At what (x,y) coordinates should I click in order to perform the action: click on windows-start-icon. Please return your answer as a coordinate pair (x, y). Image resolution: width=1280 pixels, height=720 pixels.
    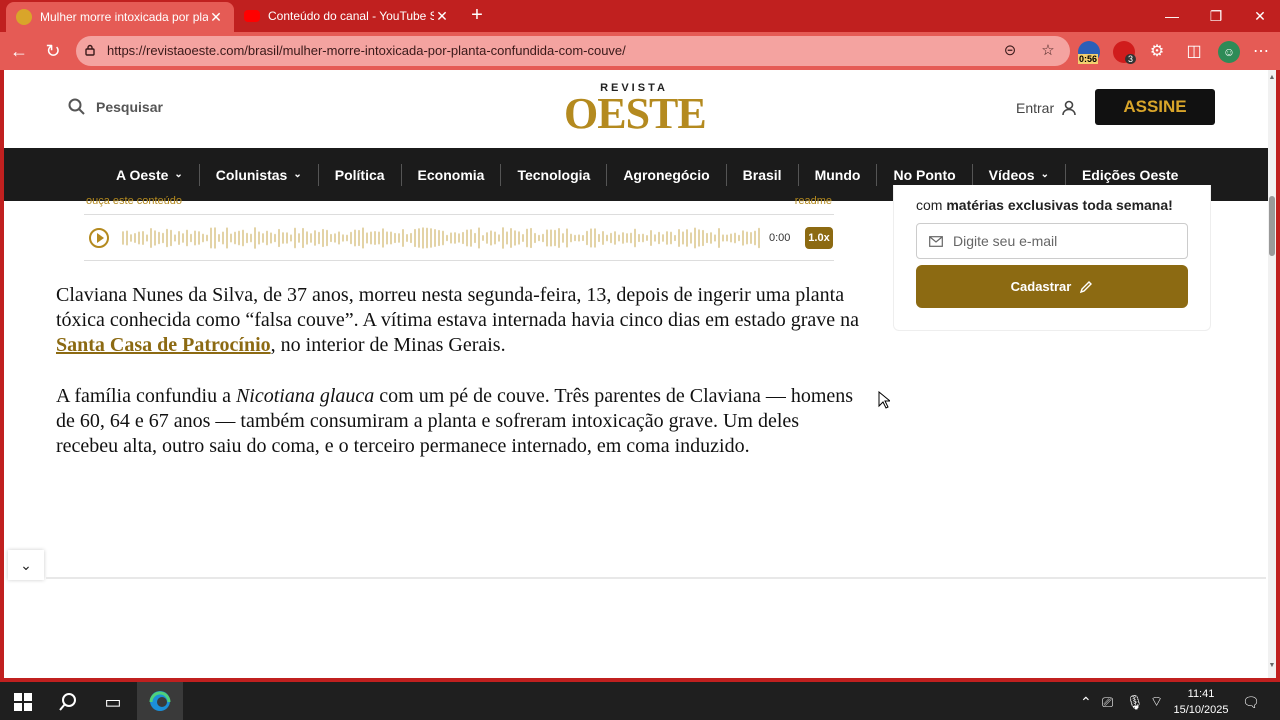
    Looking at the image, I should click on (23, 701).